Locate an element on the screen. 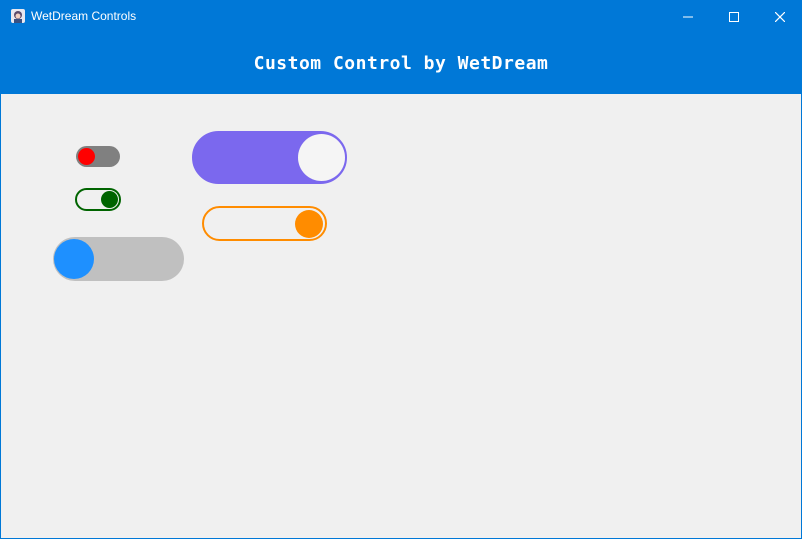 This screenshot has height=539, width=802. minimize-icon is located at coordinates (688, 16).